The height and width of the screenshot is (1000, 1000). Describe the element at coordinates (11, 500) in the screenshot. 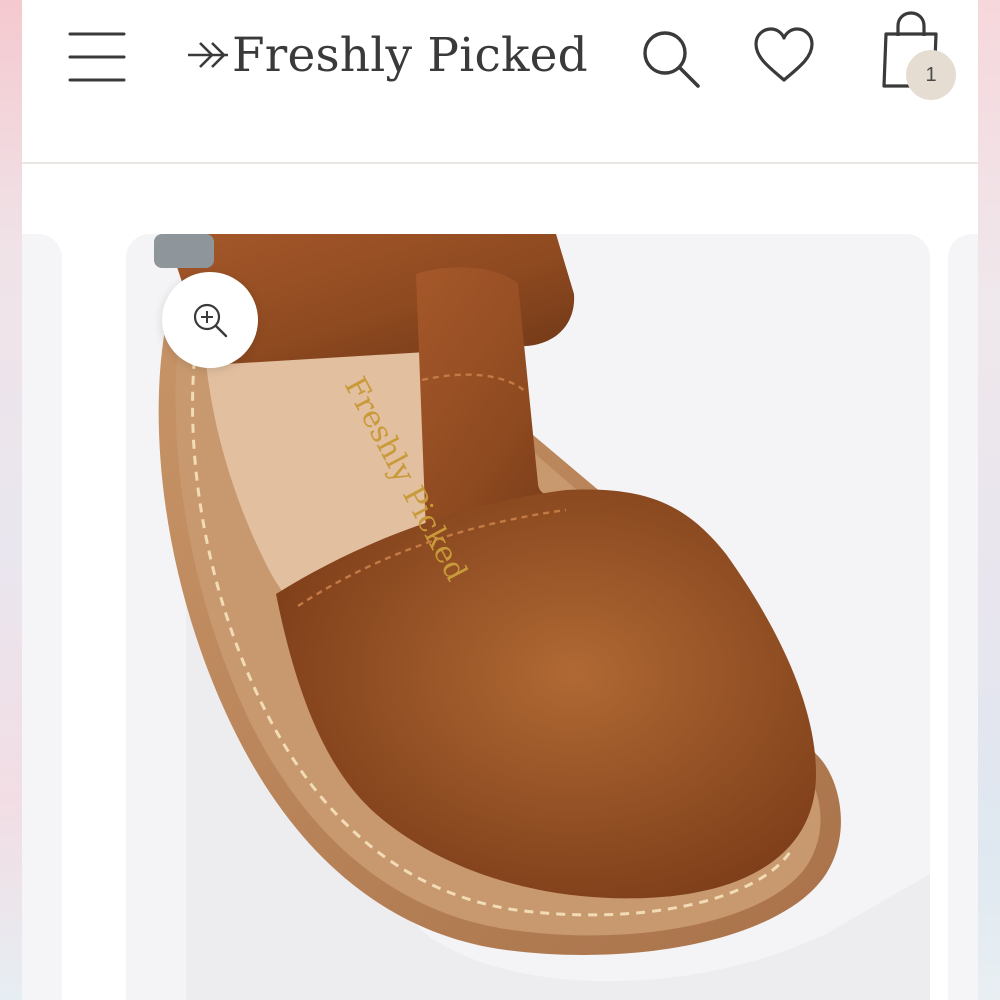

I see `screen-edge-left` at that location.